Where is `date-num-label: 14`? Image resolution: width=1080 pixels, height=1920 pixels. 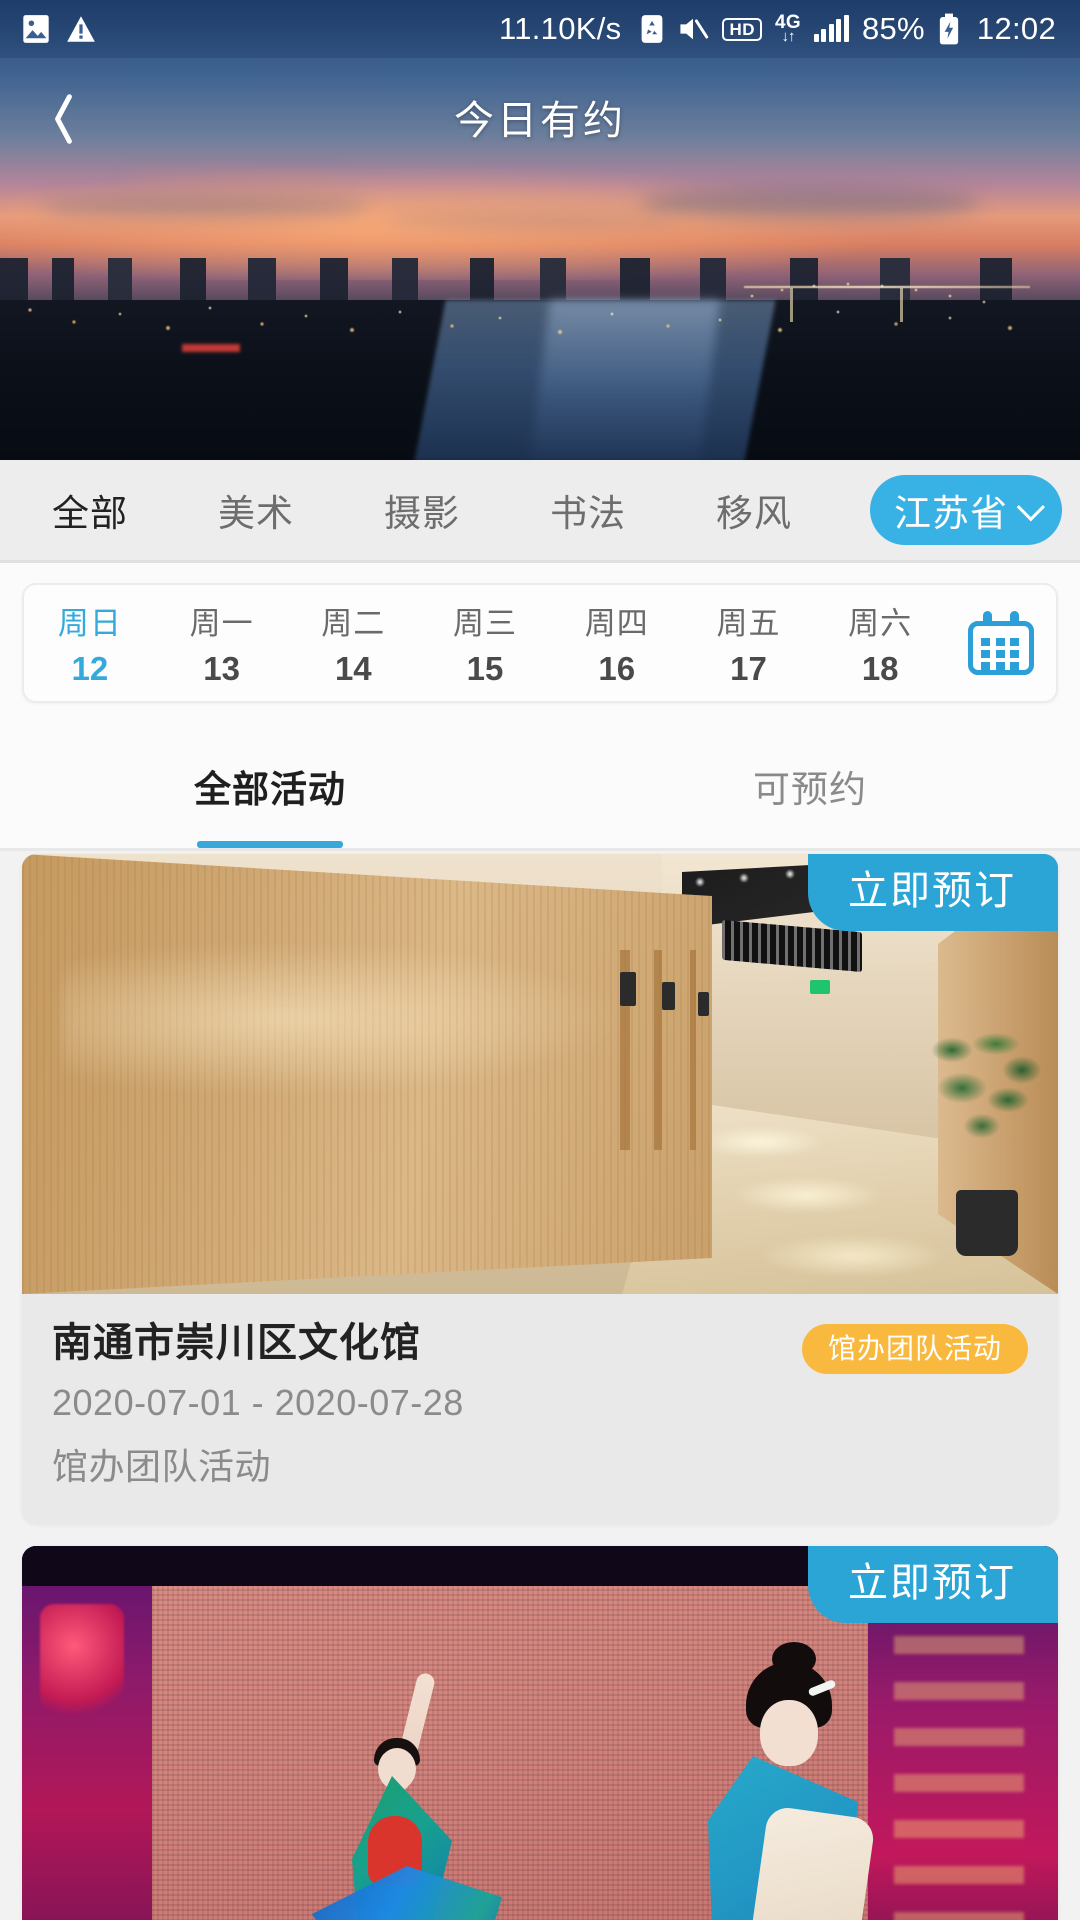 date-num-label: 14 is located at coordinates (353, 668).